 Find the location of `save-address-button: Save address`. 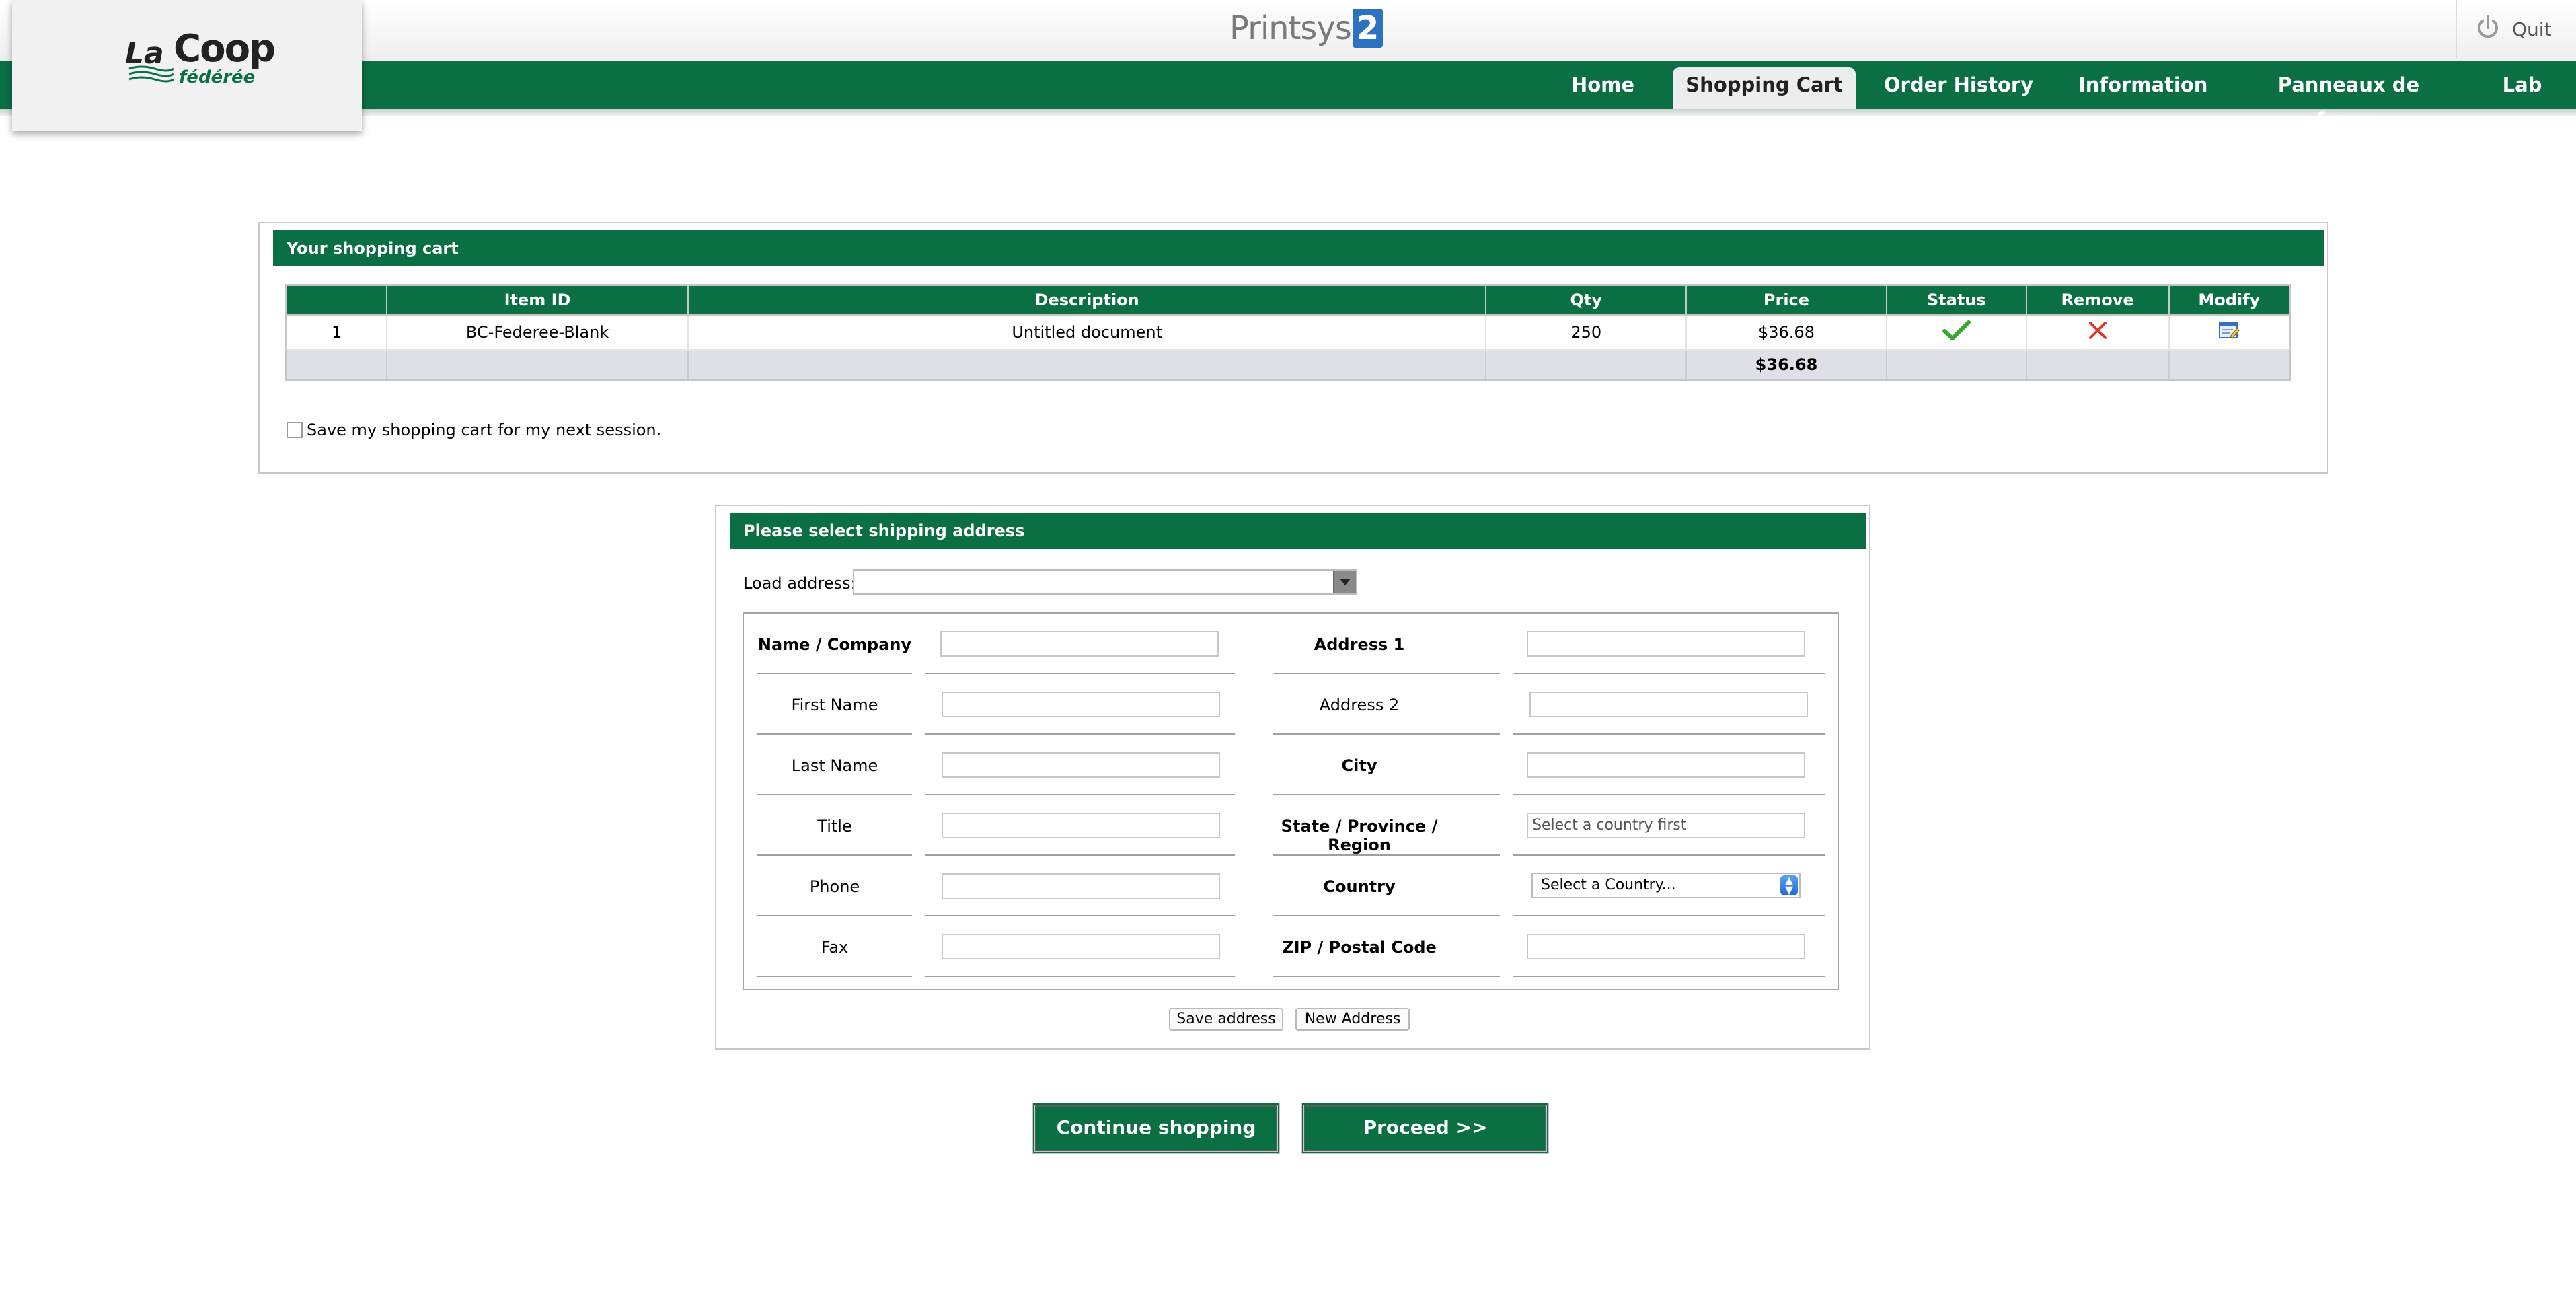

save-address-button: Save address is located at coordinates (1226, 1020).